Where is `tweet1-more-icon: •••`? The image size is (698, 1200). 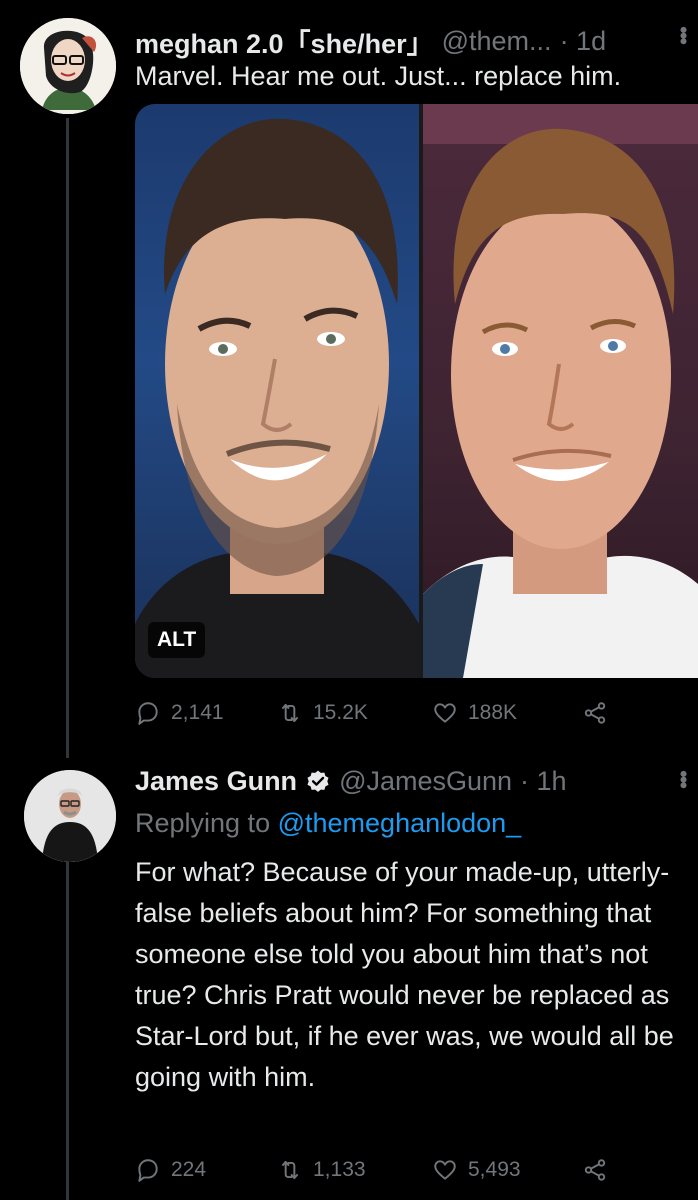
tweet1-more-icon: ••• is located at coordinates (683, 34).